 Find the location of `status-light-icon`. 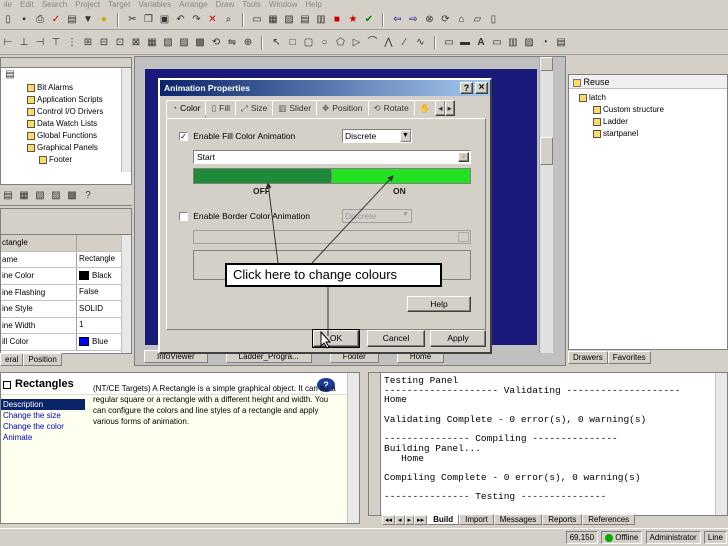

status-light-icon is located at coordinates (609, 537).